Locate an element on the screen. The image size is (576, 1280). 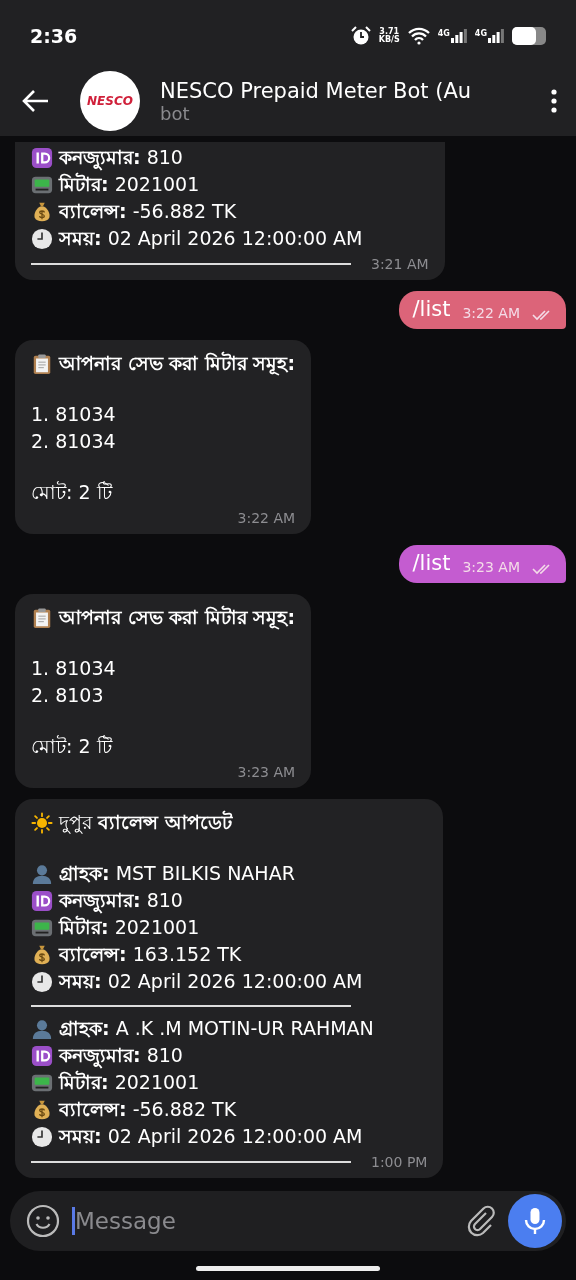
smiley-icon is located at coordinates (43, 1221).